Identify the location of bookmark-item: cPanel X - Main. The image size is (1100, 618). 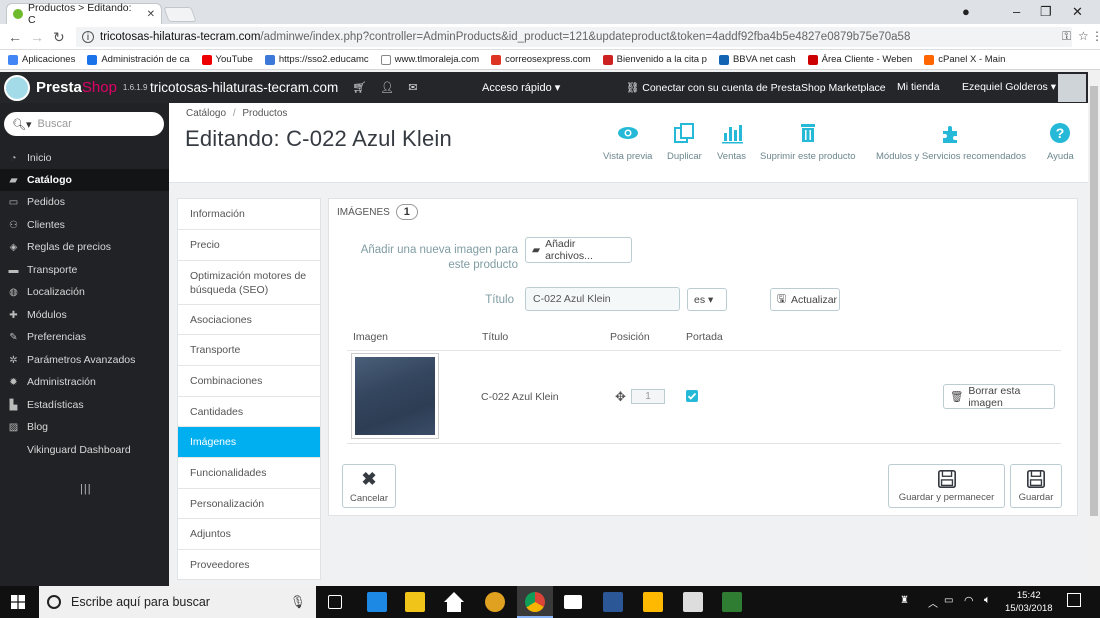
(964, 59).